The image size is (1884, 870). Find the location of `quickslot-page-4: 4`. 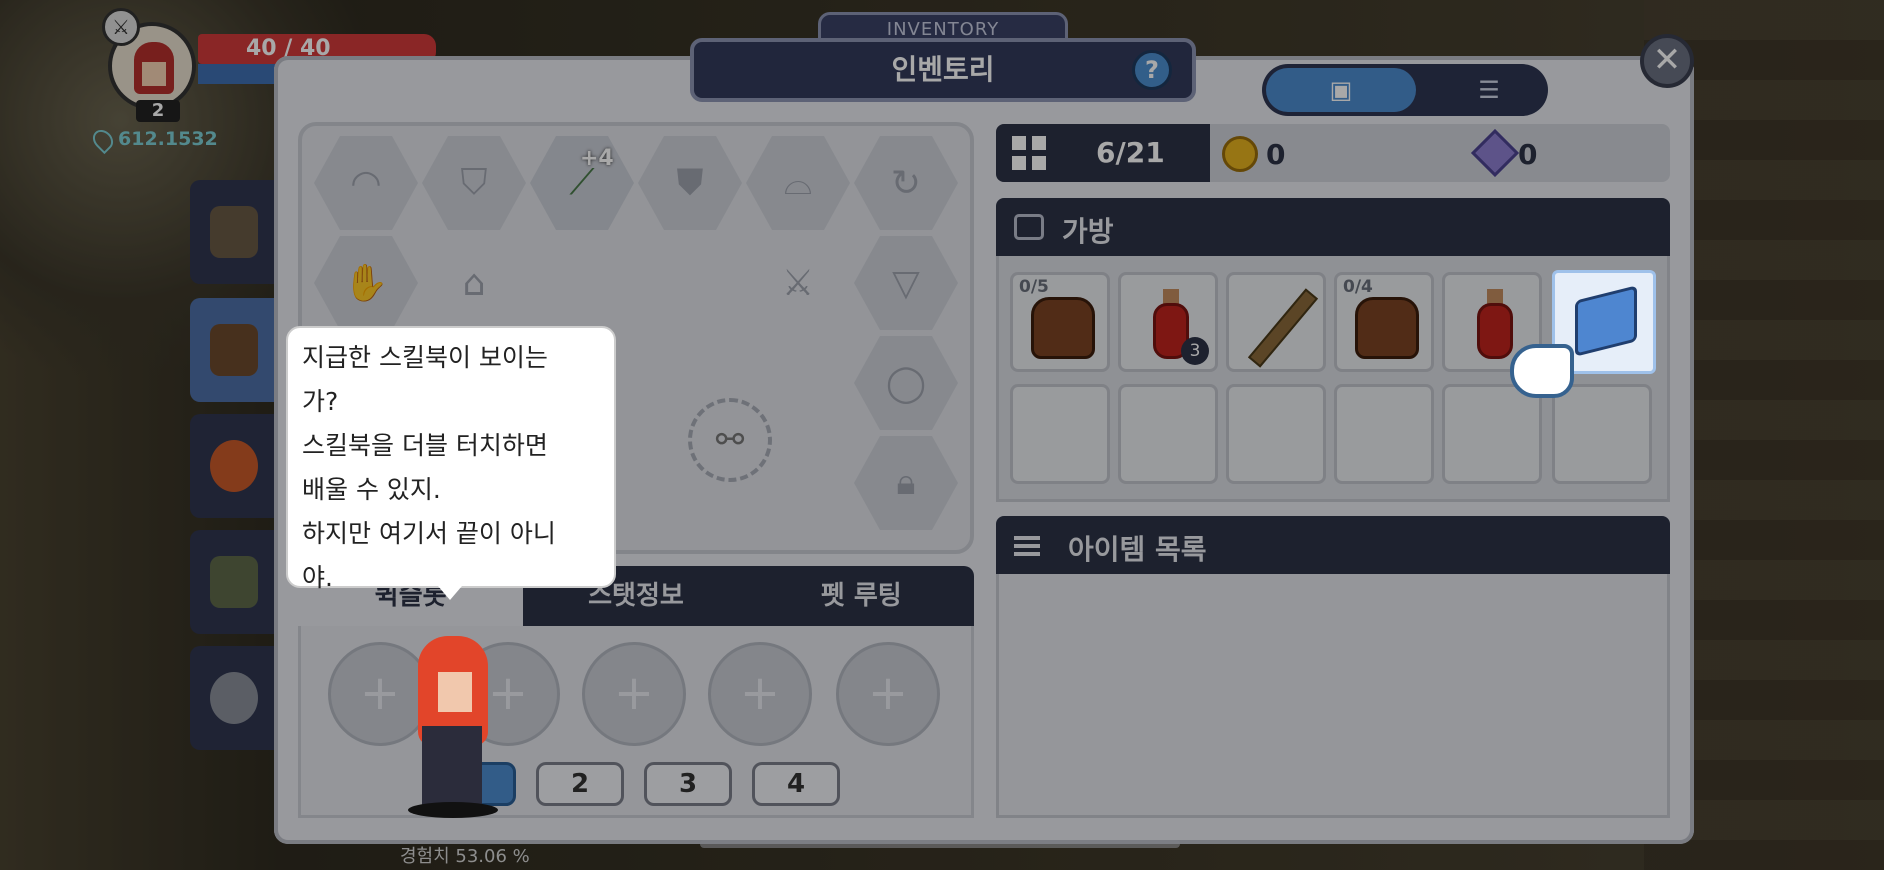

quickslot-page-4: 4 is located at coordinates (796, 784).